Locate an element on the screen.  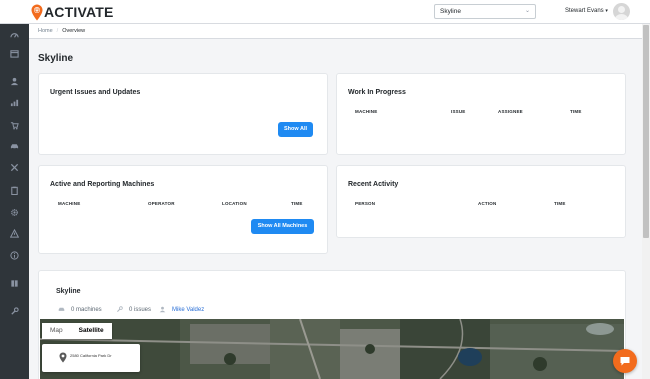
wip-col-time: TIME is located at coordinates (576, 111).